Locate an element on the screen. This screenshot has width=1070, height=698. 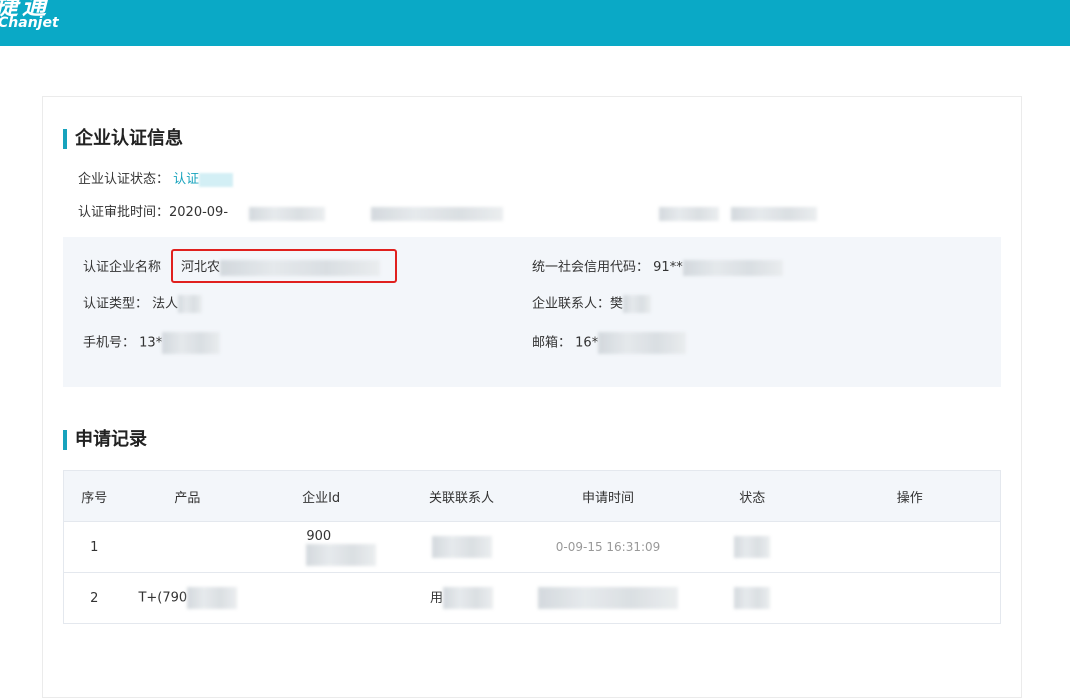
contact-value: 樊 is located at coordinates (617, 304).